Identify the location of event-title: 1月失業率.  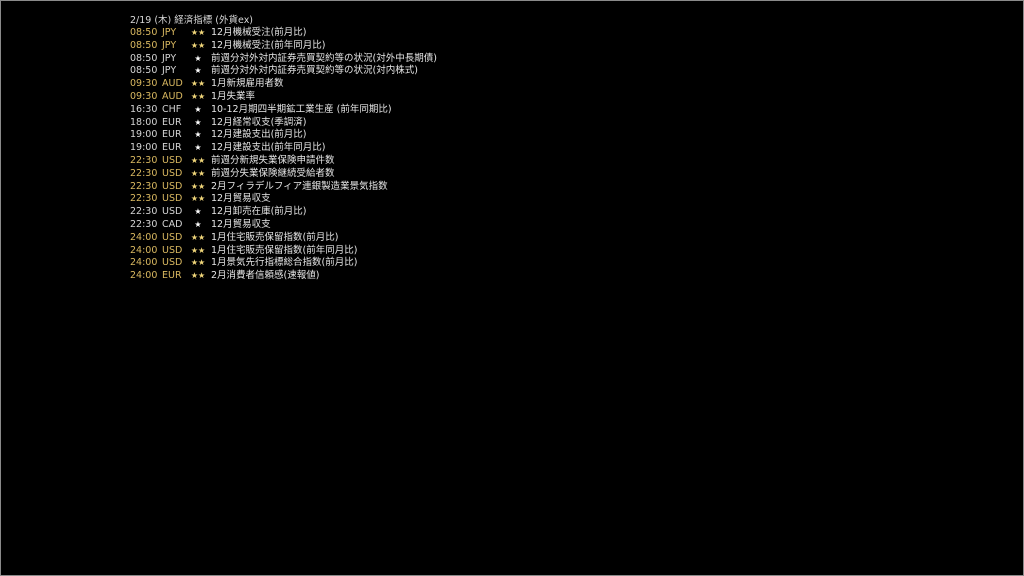
(233, 96).